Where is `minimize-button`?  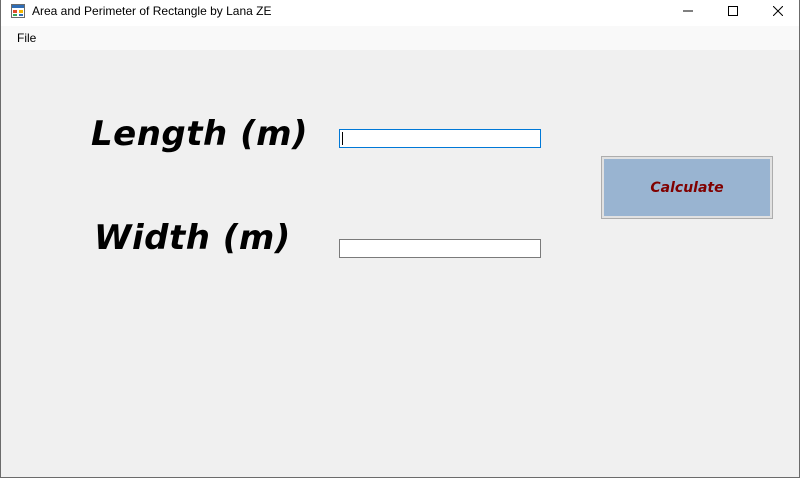
minimize-button is located at coordinates (688, 12).